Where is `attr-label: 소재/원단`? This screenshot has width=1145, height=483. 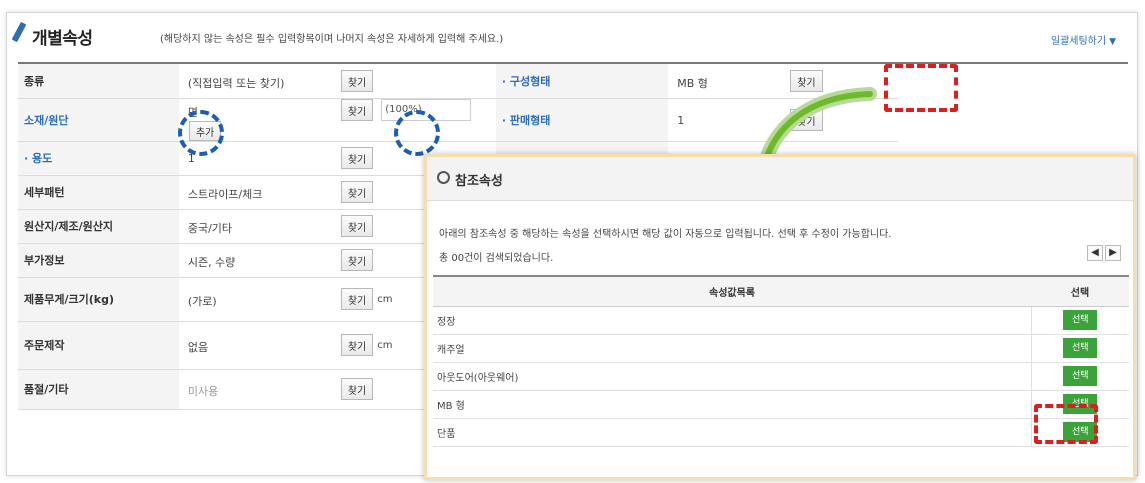 attr-label: 소재/원단 is located at coordinates (98, 120).